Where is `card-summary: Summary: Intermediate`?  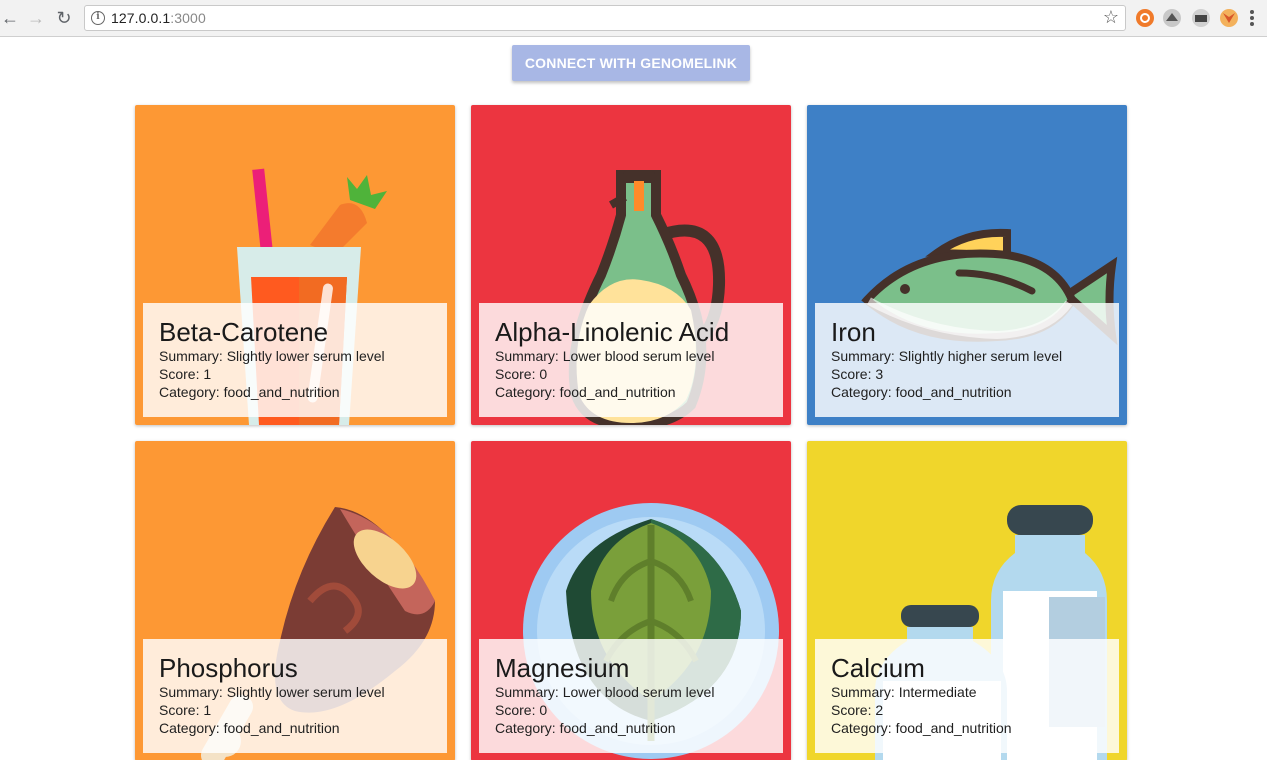
card-summary: Summary: Intermediate is located at coordinates (904, 692).